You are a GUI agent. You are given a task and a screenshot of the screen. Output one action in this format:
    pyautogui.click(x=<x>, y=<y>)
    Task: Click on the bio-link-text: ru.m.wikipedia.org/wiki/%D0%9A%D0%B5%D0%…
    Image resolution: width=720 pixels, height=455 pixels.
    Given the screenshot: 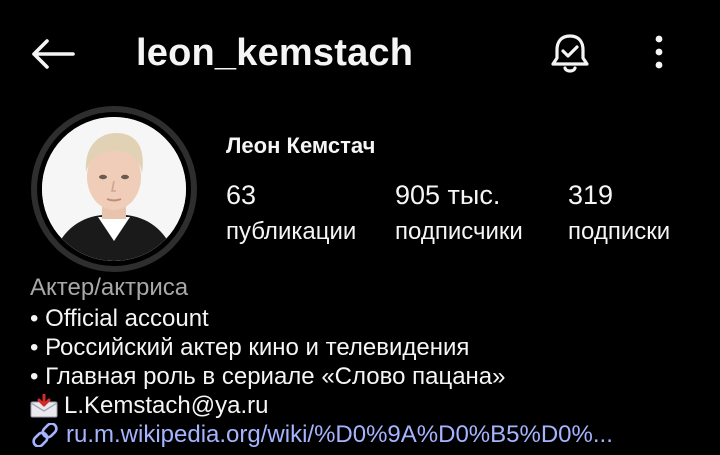 What is the action you would take?
    pyautogui.click(x=339, y=435)
    